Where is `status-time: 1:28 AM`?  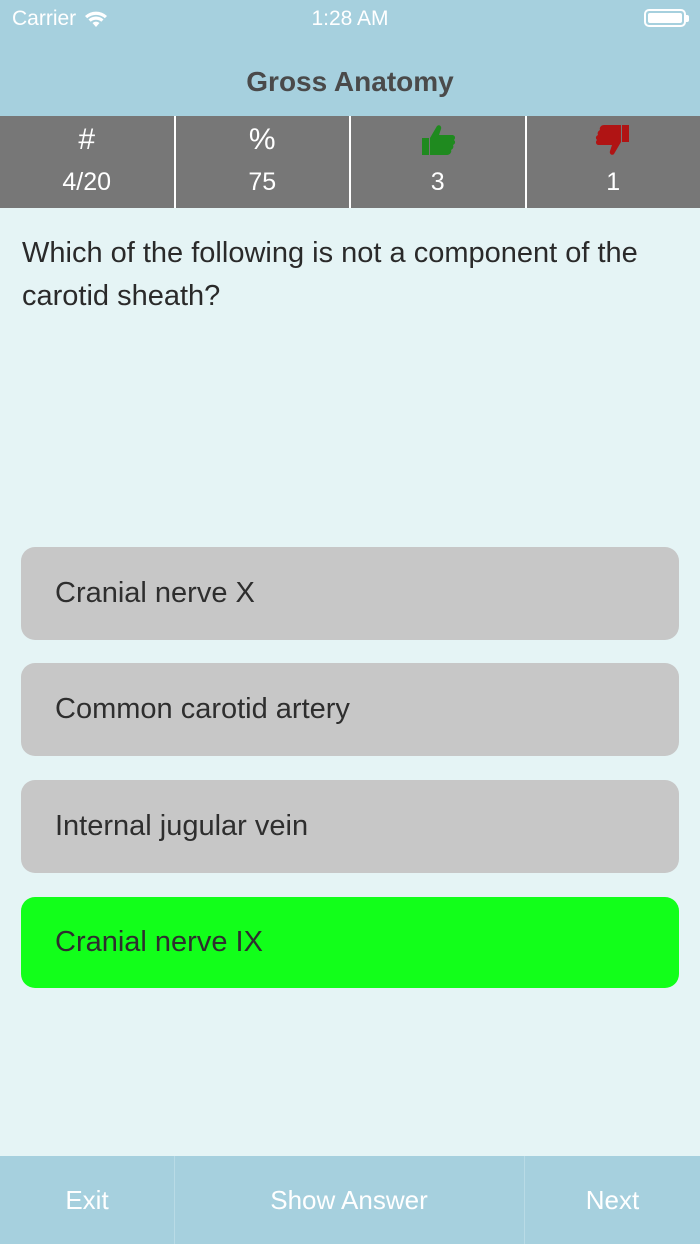 status-time: 1:28 AM is located at coordinates (350, 18).